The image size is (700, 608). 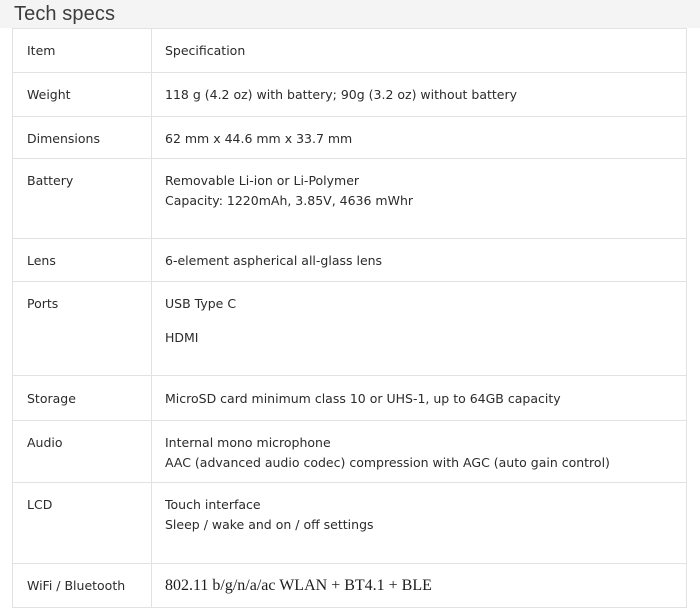 What do you see at coordinates (49, 94) in the screenshot?
I see `row-label-weight: Weight` at bounding box center [49, 94].